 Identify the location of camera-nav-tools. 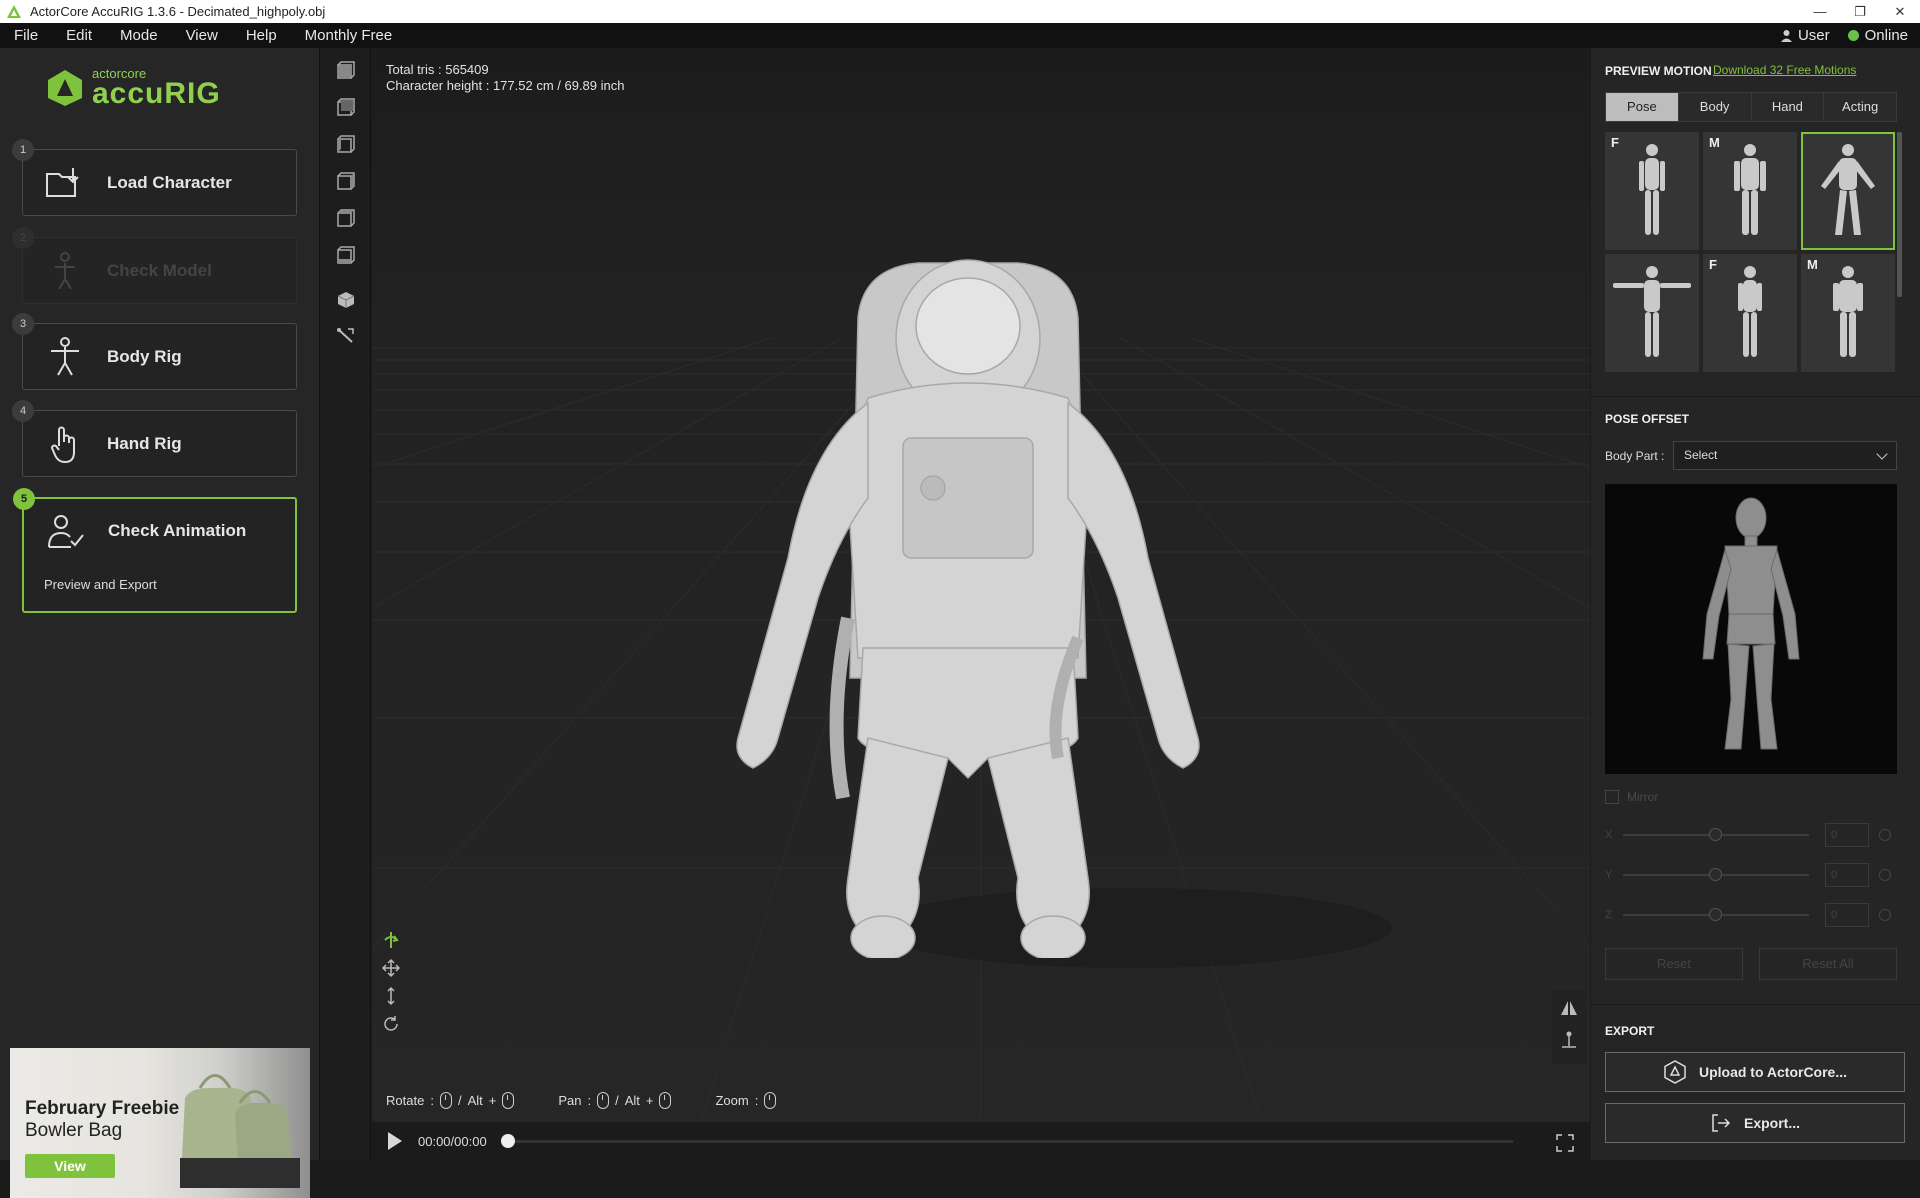
(391, 993).